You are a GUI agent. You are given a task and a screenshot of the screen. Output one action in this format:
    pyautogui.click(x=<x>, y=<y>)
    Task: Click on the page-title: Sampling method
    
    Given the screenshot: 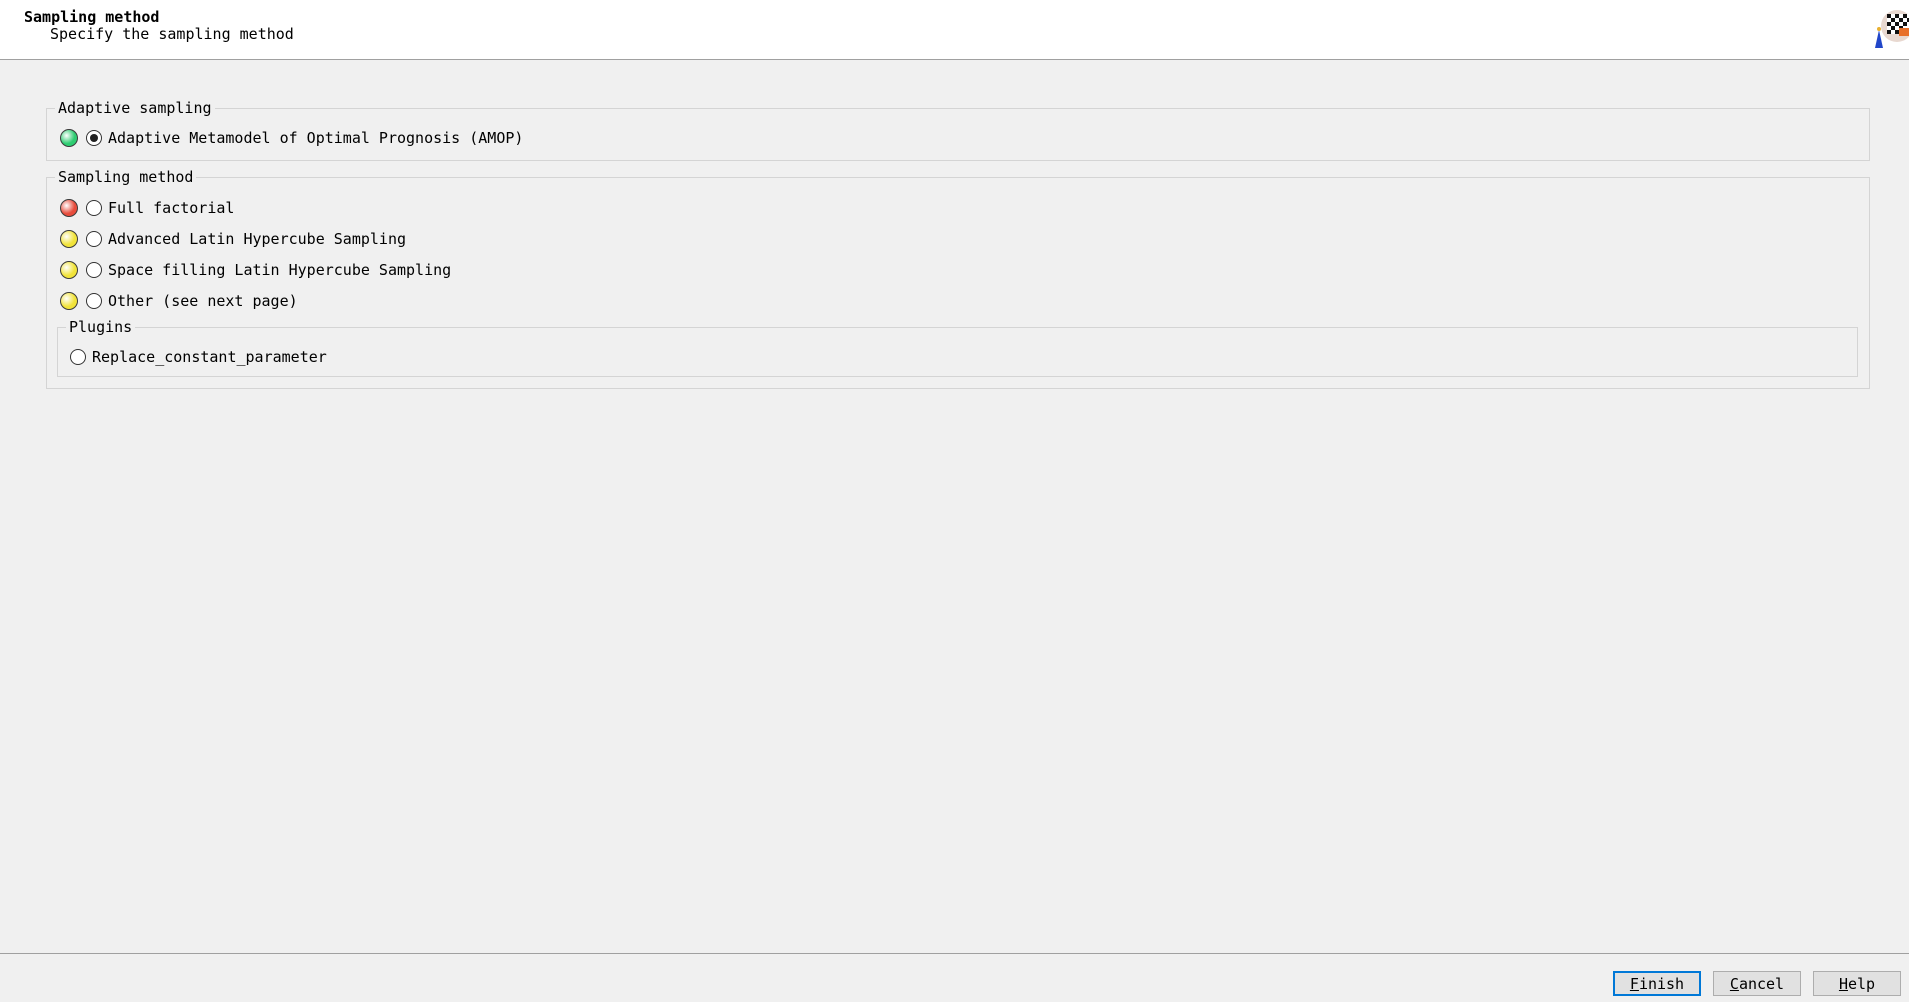 What is the action you would take?
    pyautogui.click(x=92, y=17)
    